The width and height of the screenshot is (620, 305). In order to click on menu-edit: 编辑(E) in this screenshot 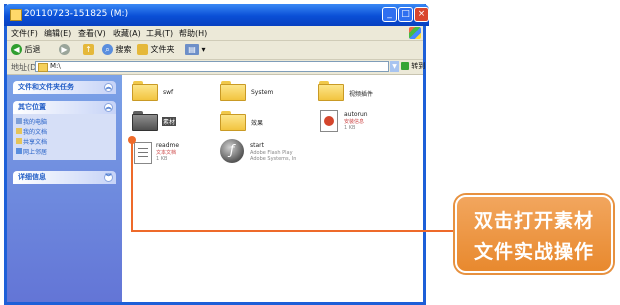, I will do `click(57, 33)`.